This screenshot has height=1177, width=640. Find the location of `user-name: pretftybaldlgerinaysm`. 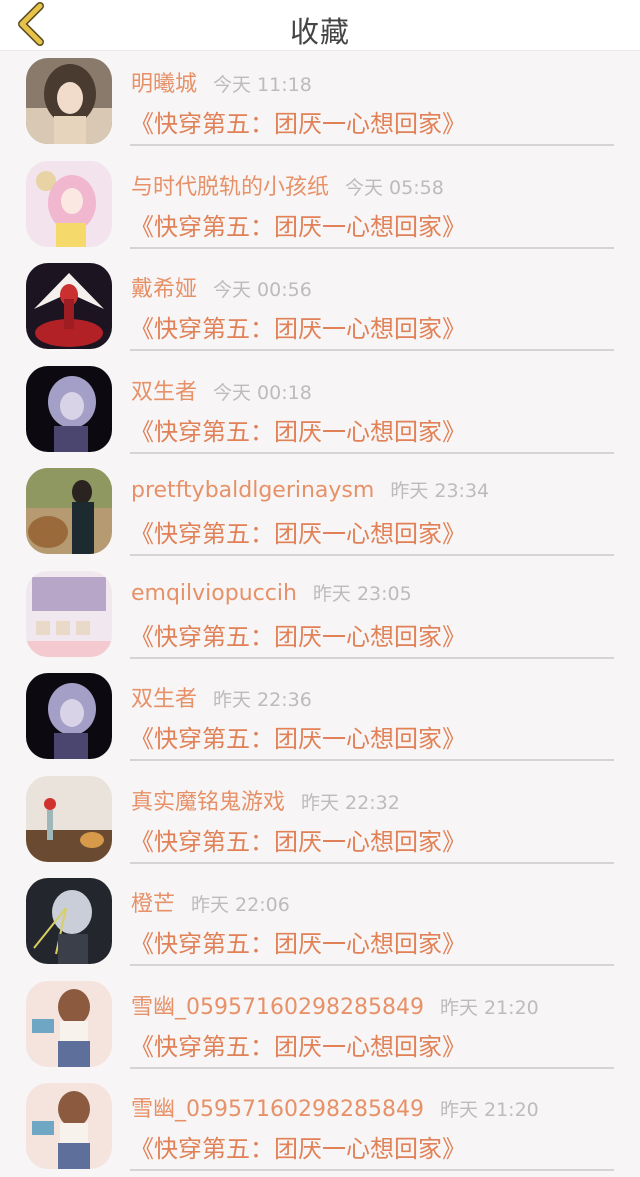

user-name: pretftybaldlgerinaysm is located at coordinates (252, 490).